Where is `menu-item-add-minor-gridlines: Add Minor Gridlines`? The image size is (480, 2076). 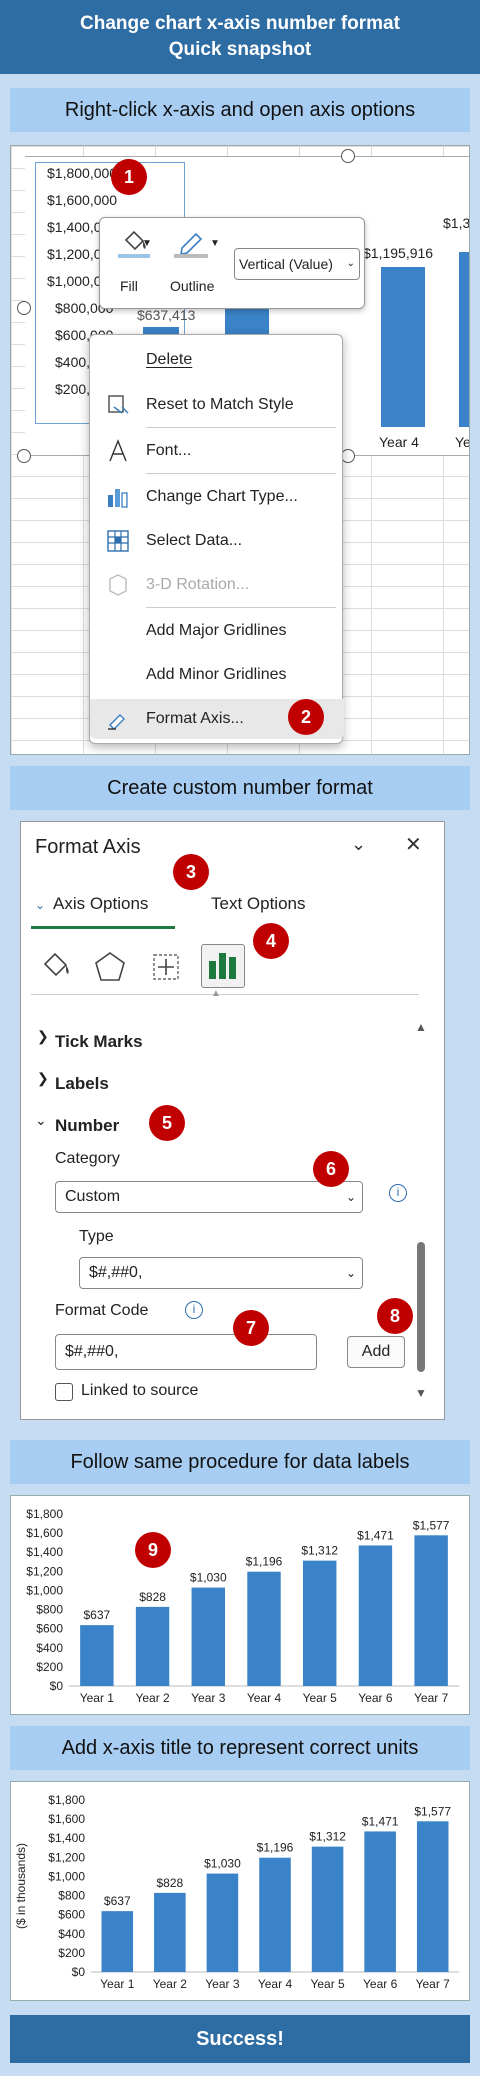
menu-item-add-minor-gridlines: Add Minor Gridlines is located at coordinates (217, 675).